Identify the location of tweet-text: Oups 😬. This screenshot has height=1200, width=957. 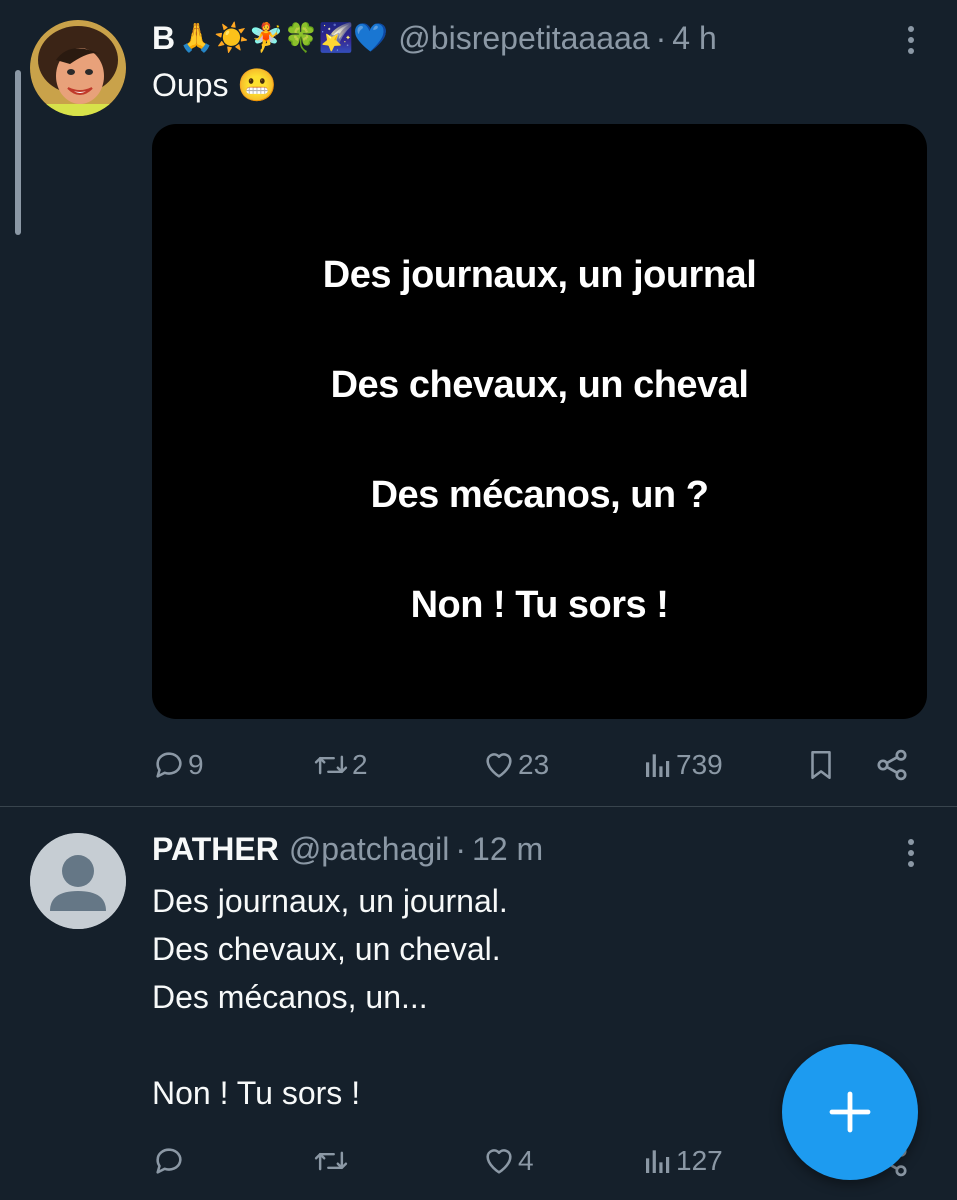
(215, 85).